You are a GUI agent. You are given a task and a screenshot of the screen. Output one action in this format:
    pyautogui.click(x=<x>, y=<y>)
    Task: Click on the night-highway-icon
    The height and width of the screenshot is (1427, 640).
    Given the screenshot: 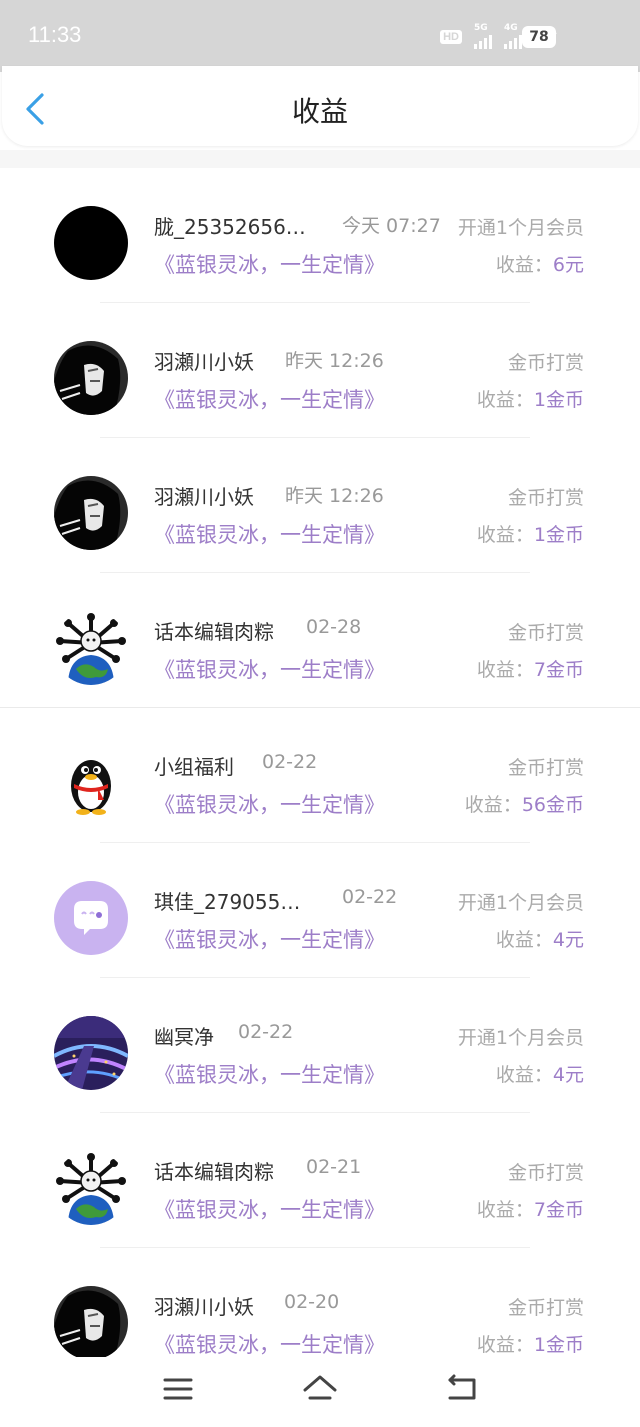 What is the action you would take?
    pyautogui.click(x=91, y=1053)
    